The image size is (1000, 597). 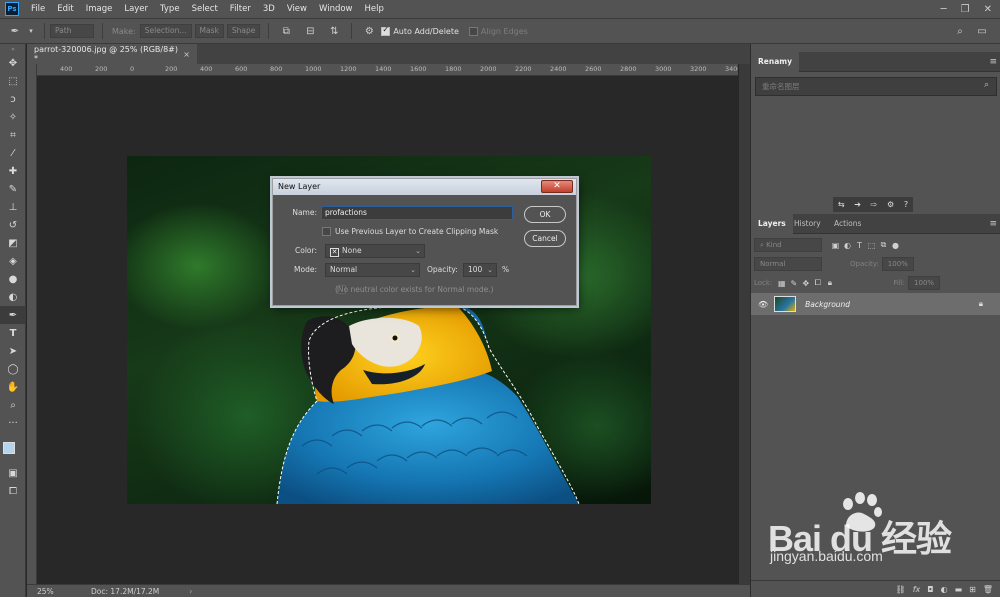 What do you see at coordinates (875, 304) in the screenshot?
I see `layer-row-background: 👁︎ Background 🔒︎` at bounding box center [875, 304].